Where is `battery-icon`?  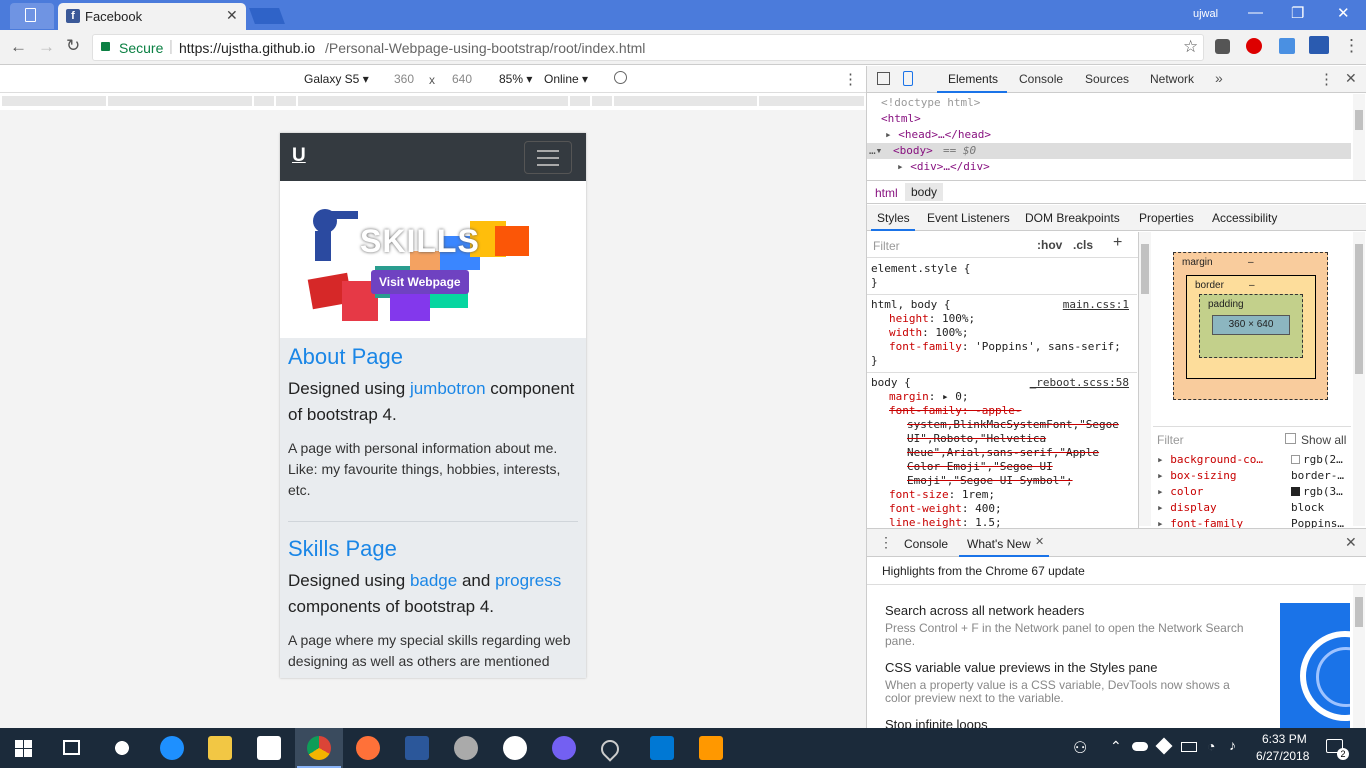
battery-icon is located at coordinates (1189, 747).